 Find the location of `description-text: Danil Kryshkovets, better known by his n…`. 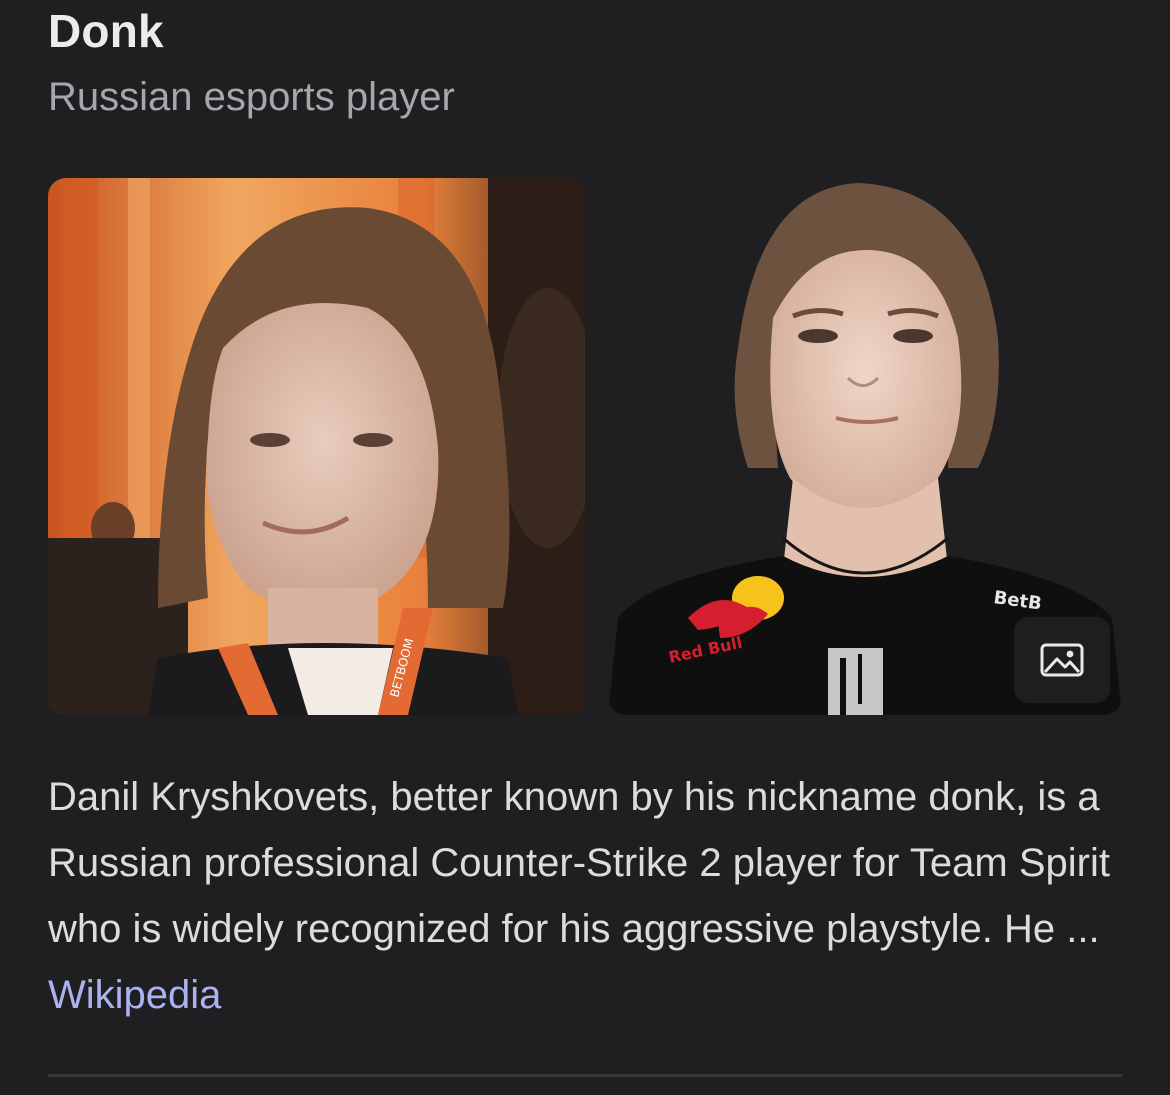

description-text: Danil Kryshkovets, better known by his n… is located at coordinates (579, 863).